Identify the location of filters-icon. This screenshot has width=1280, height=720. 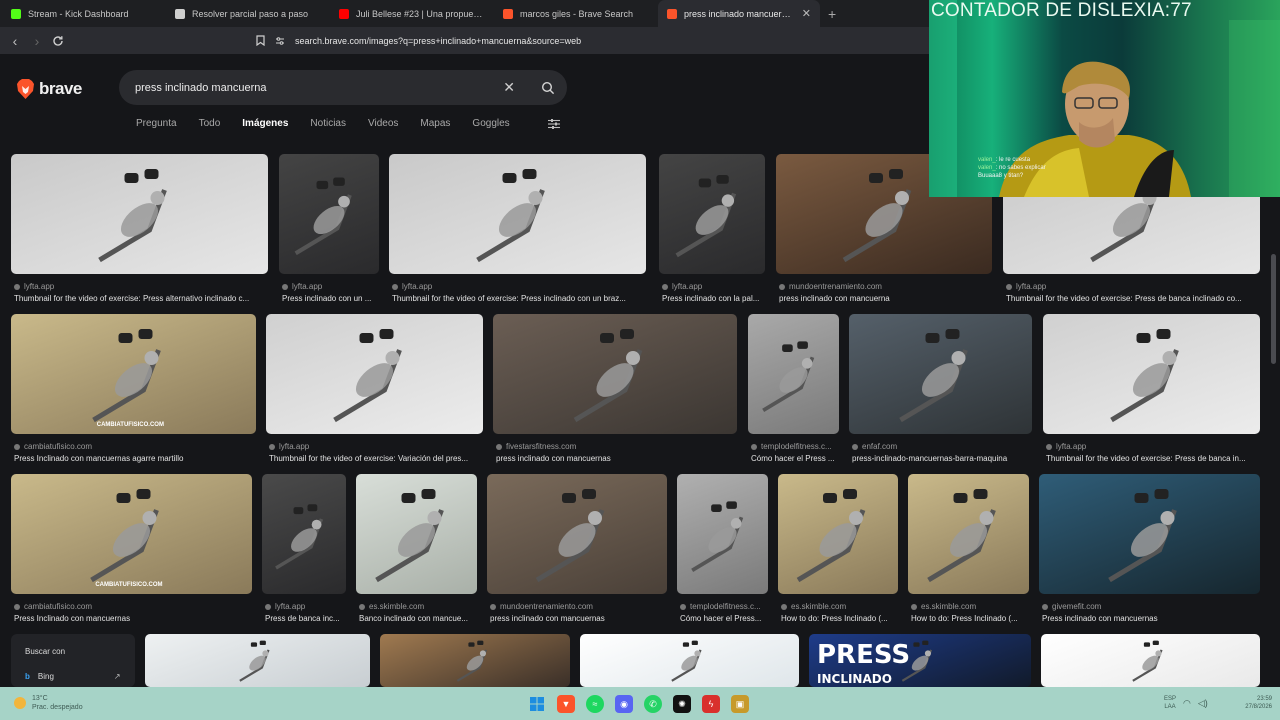
(554, 124).